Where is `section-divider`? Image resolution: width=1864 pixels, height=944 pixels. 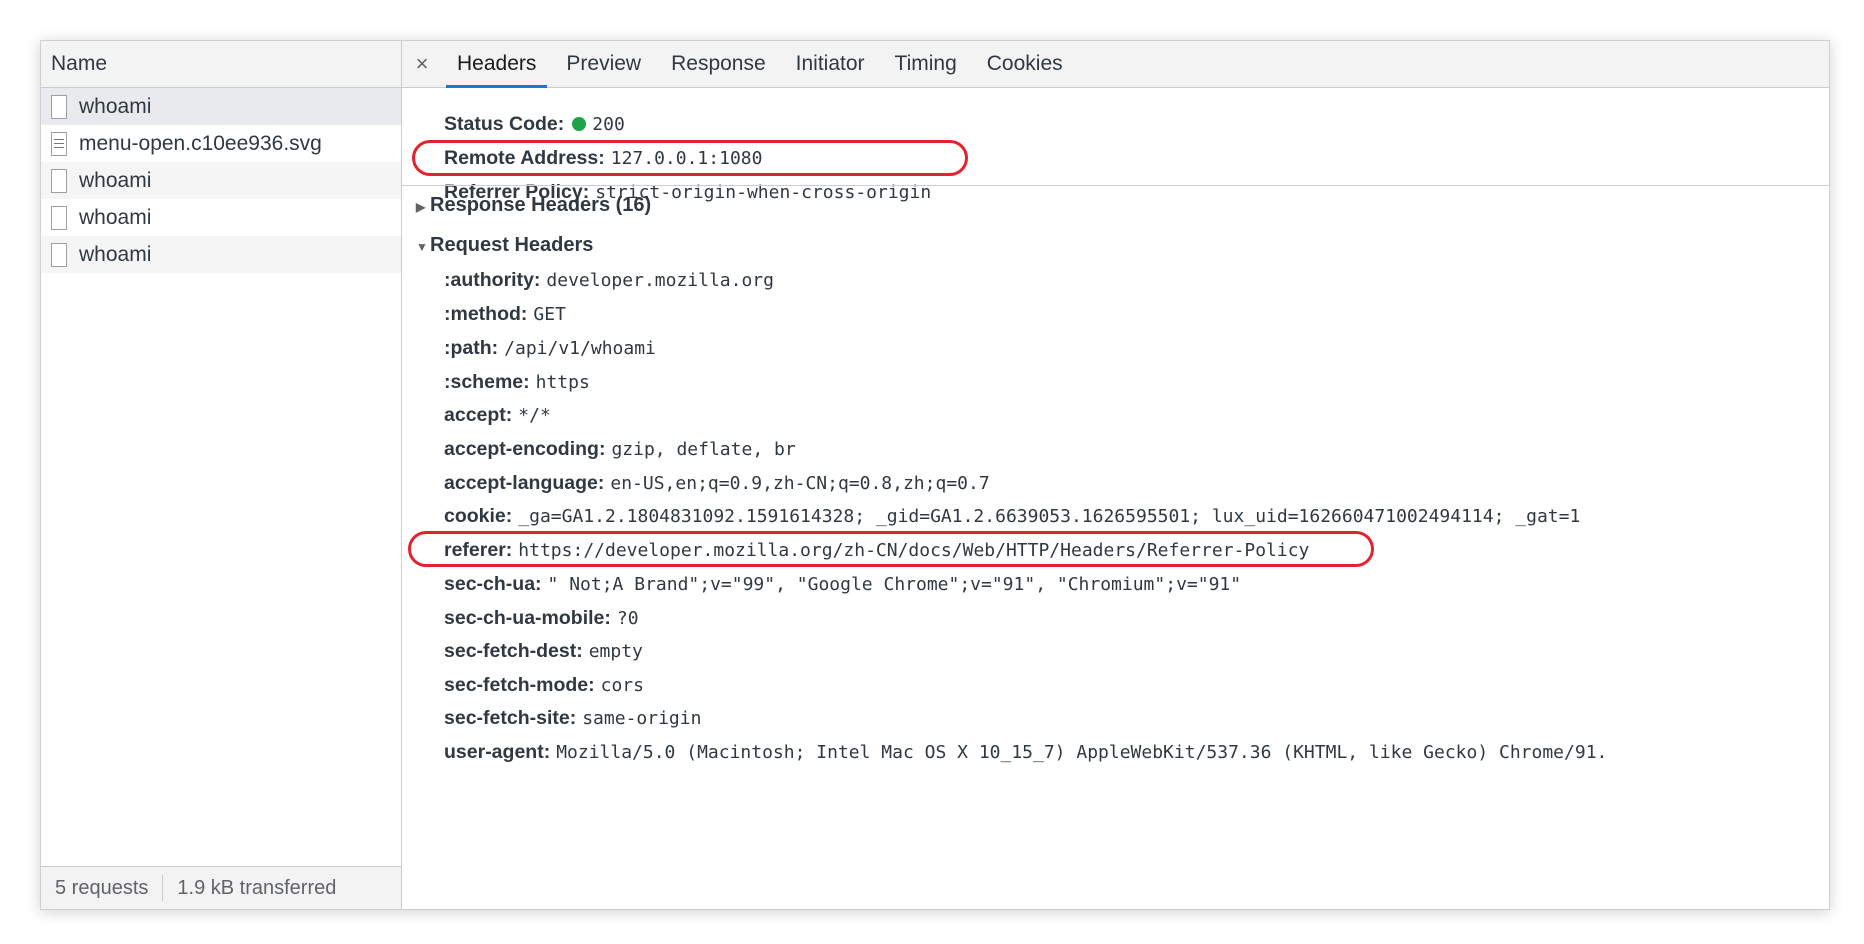
section-divider is located at coordinates (1115, 185).